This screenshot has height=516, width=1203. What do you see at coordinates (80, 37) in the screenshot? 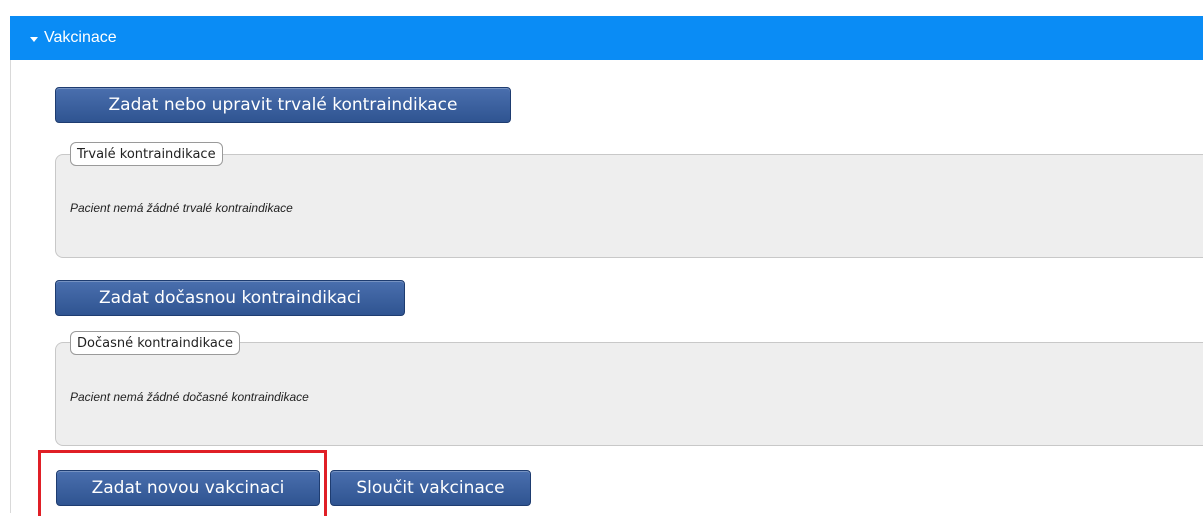
I see `panel-title: Vakcinace` at bounding box center [80, 37].